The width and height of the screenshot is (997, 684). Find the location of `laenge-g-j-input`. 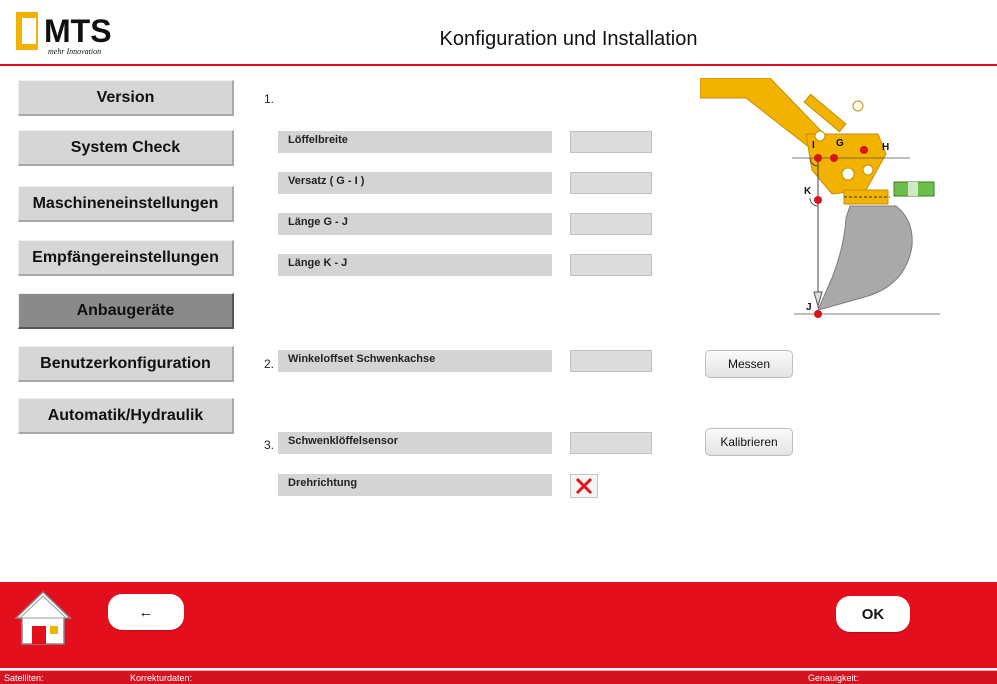

laenge-g-j-input is located at coordinates (611, 224).